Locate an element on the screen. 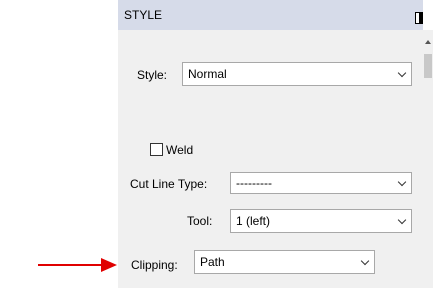 This screenshot has height=288, width=433. annotation-arrow-head-icon is located at coordinates (109, 265).